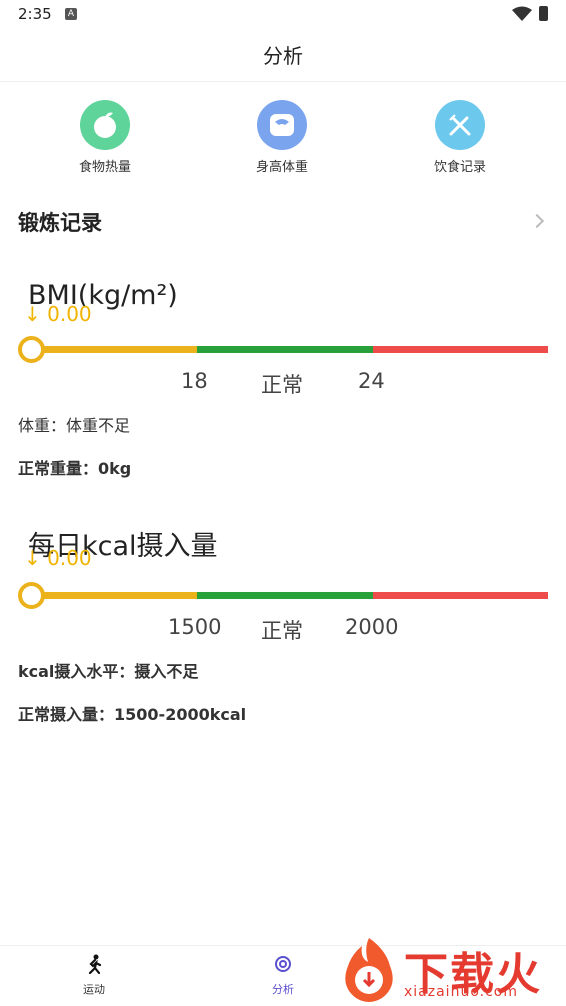  Describe the element at coordinates (166, 671) in the screenshot. I see `kcal-level-value: 摄入不足` at that location.